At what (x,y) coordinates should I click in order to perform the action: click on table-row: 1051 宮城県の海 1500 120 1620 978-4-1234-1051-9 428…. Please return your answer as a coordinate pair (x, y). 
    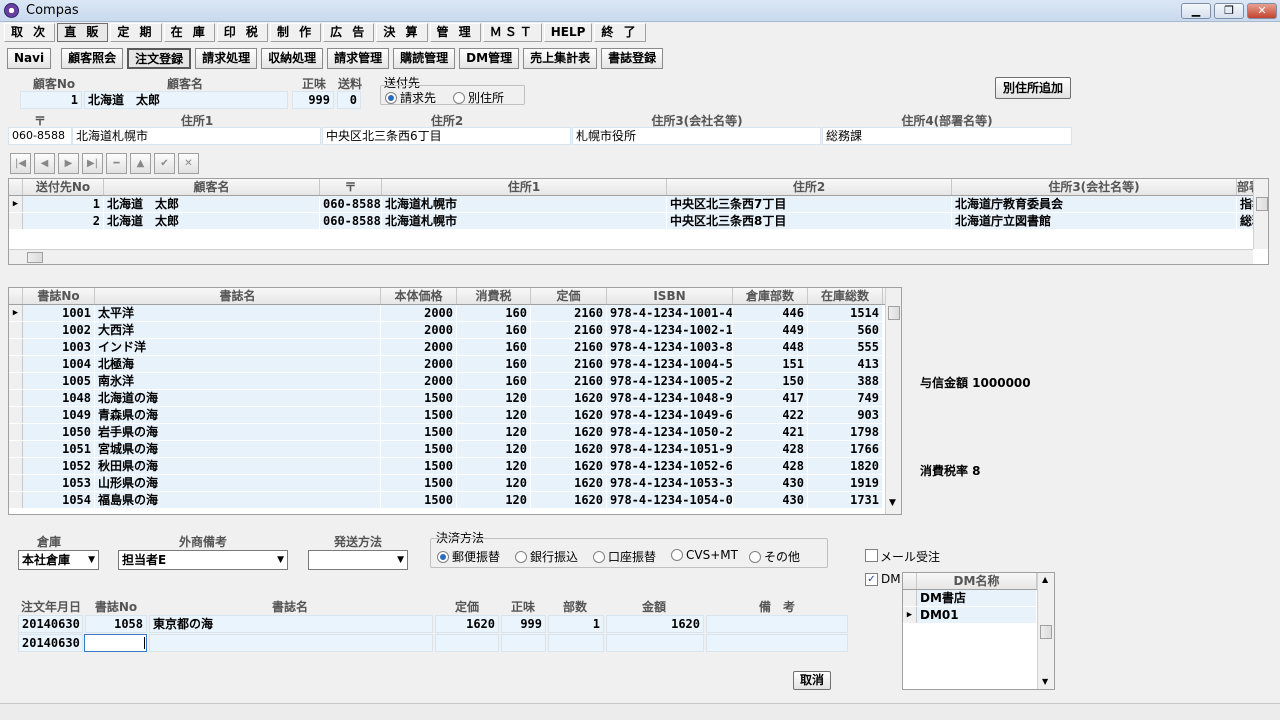
    Looking at the image, I should click on (455, 449).